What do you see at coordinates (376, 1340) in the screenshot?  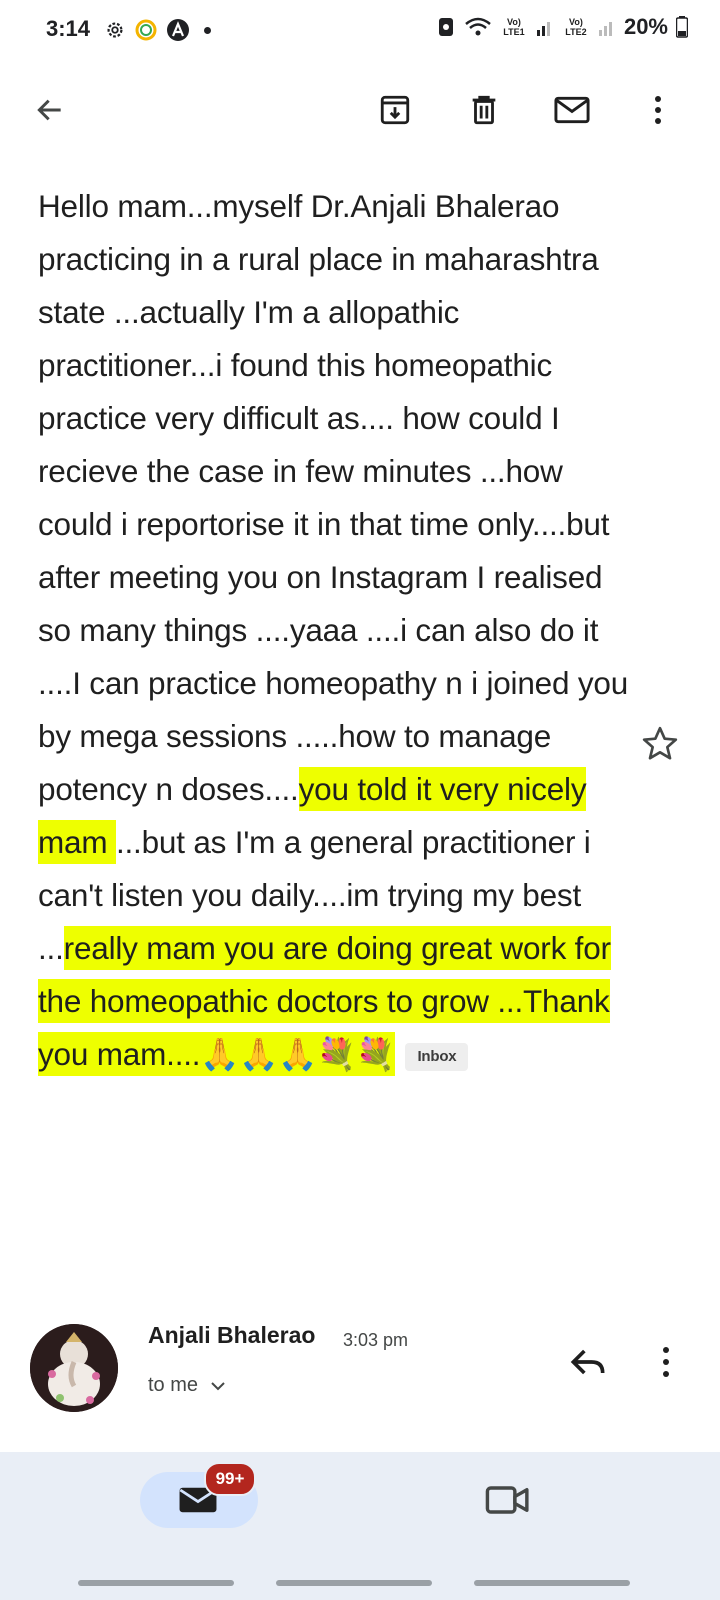 I see `sent-time: 3:03 pm` at bounding box center [376, 1340].